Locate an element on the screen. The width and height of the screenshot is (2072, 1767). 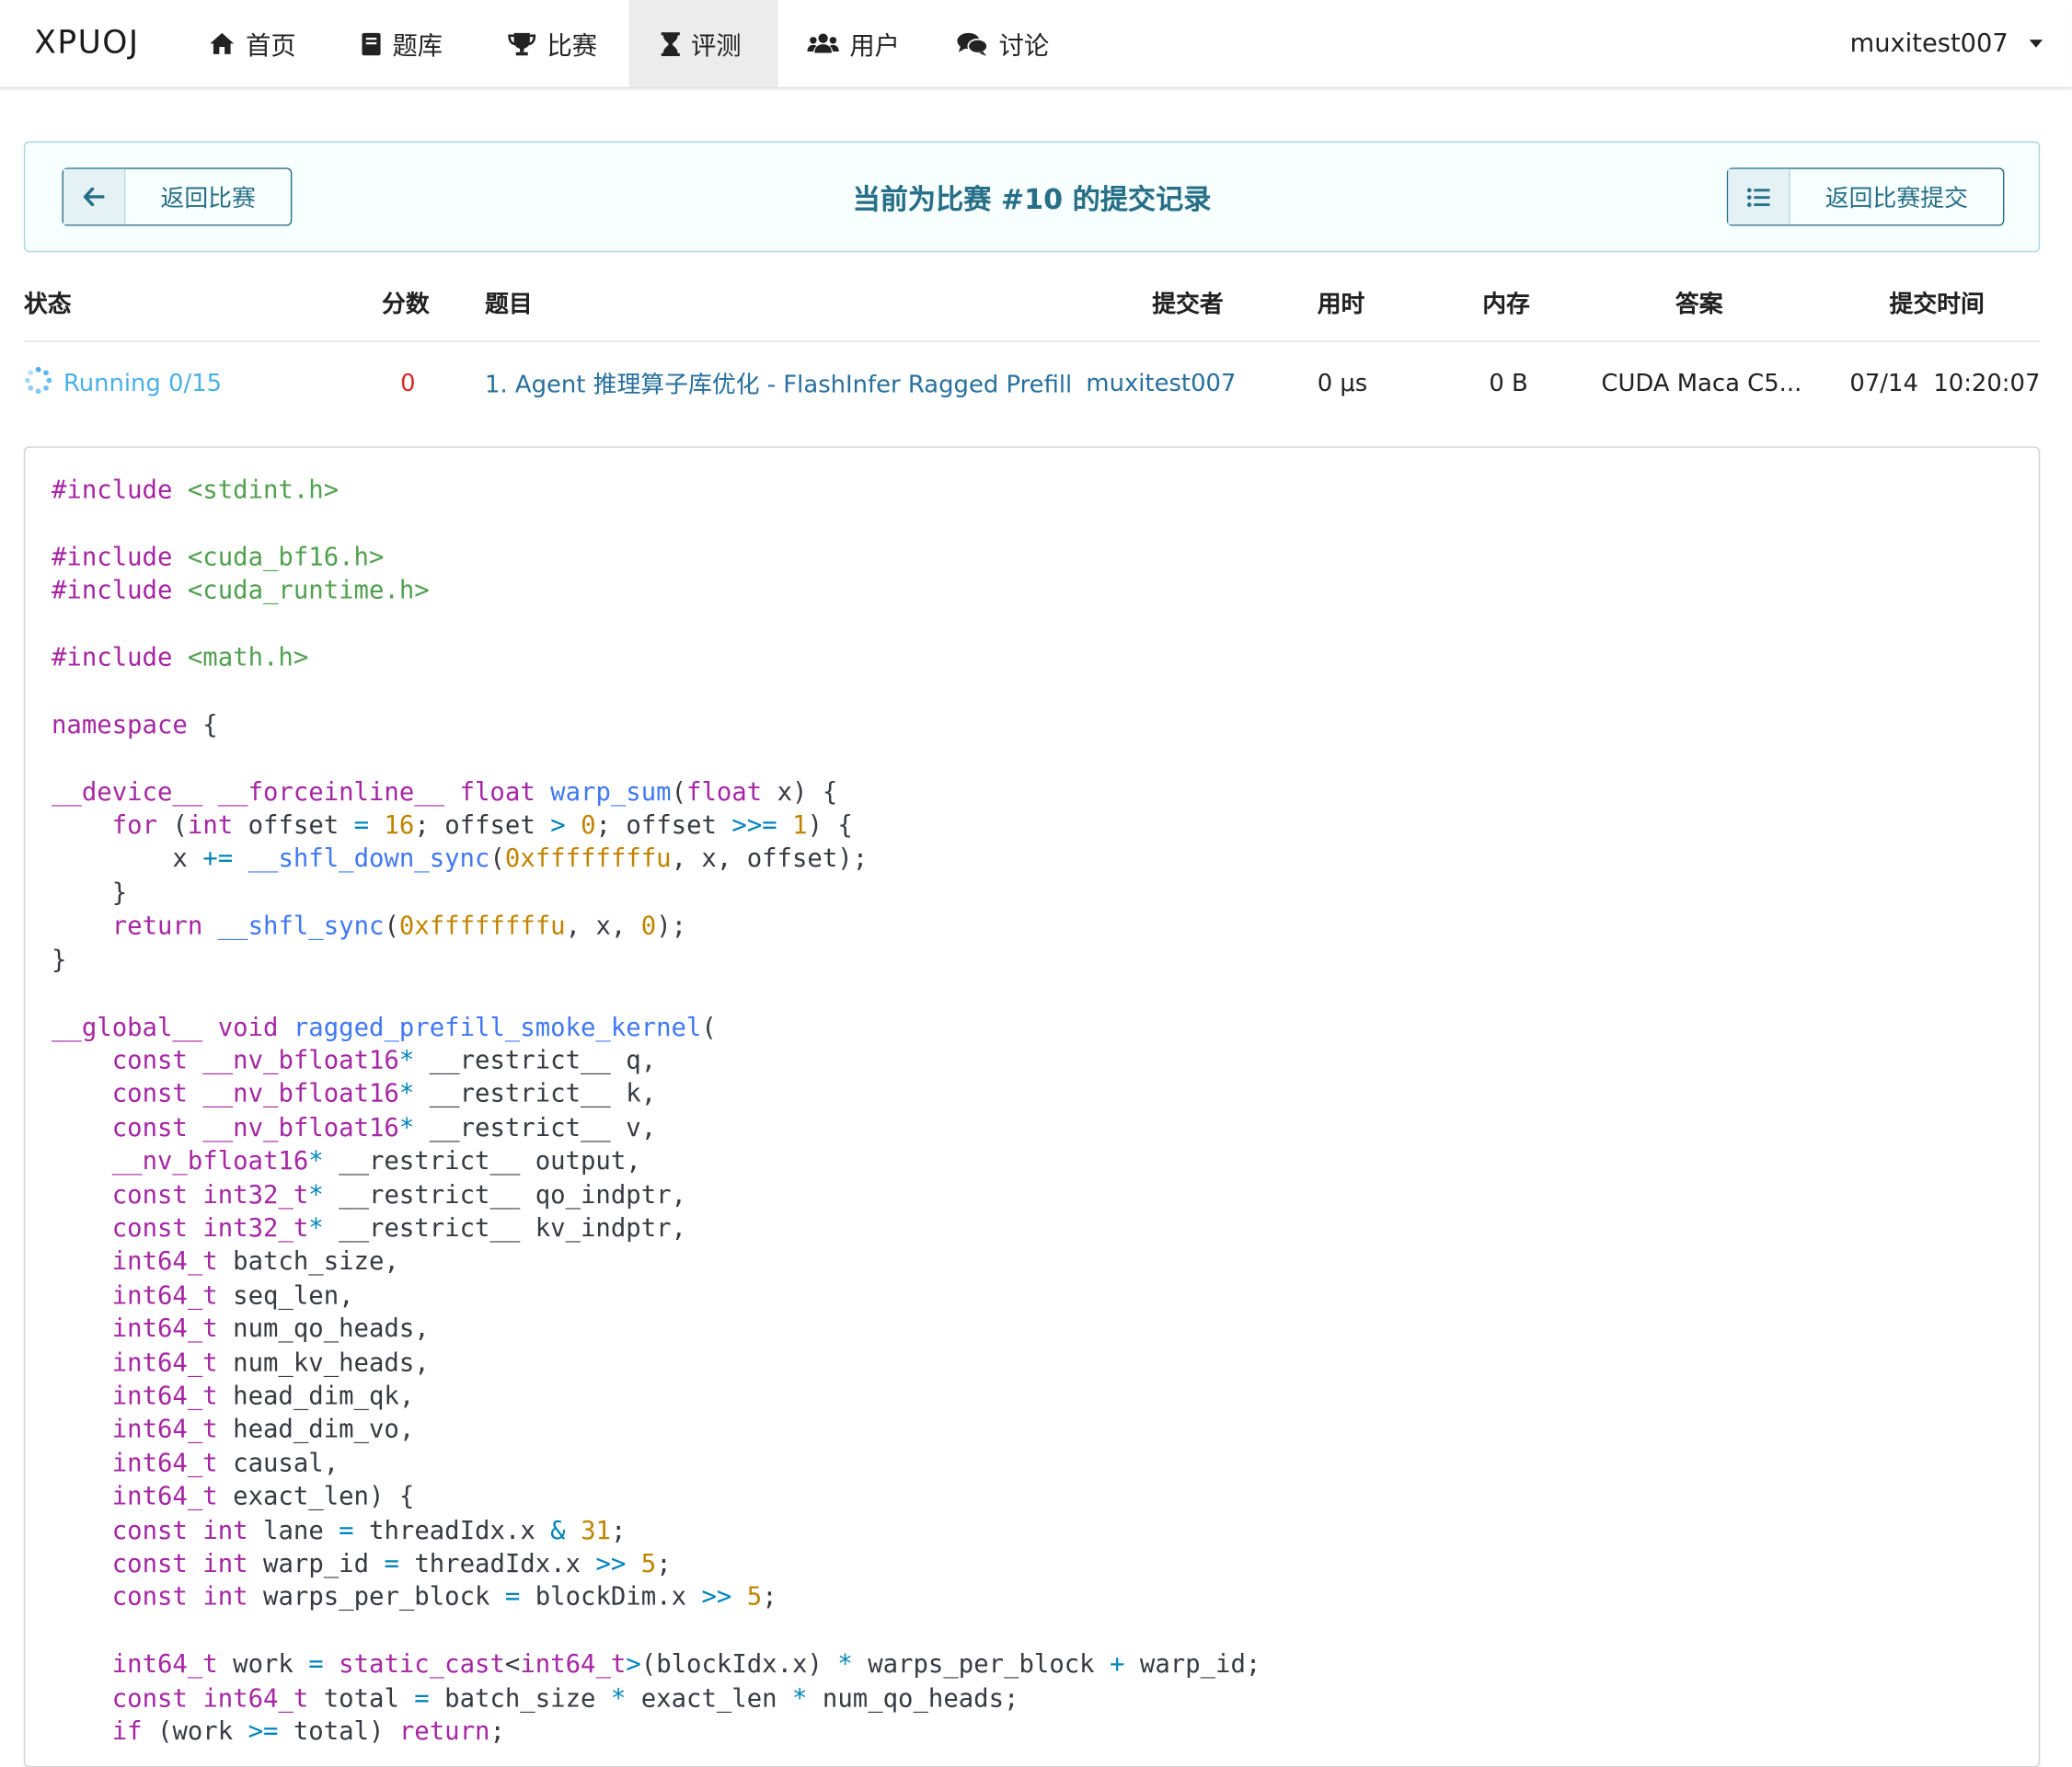
nav-problems-label: 题库 is located at coordinates (417, 45).